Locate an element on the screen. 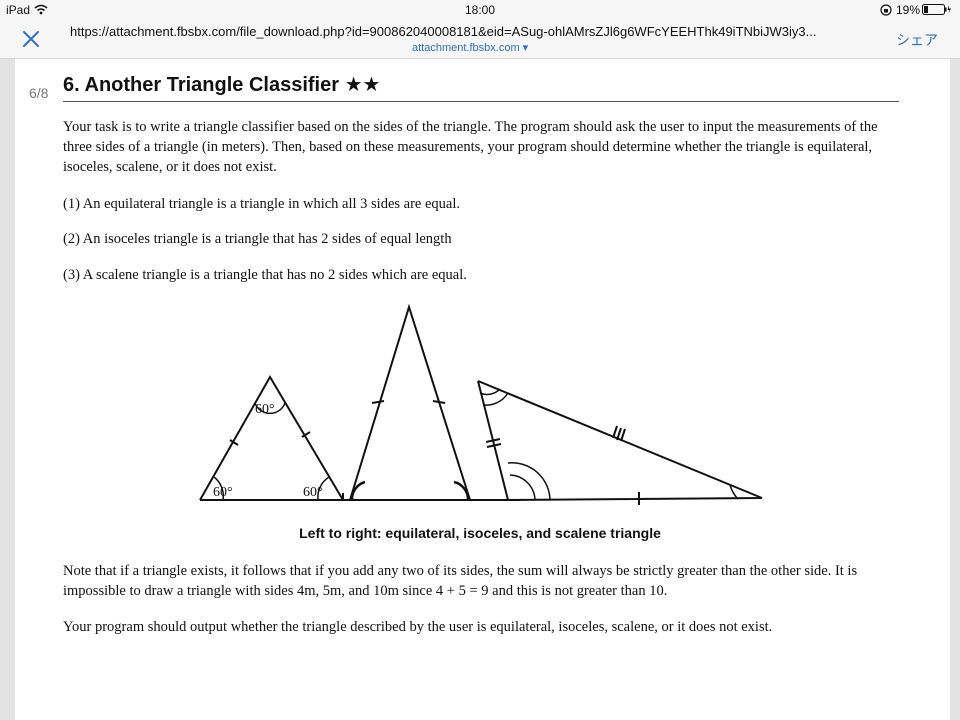 The width and height of the screenshot is (960, 720). close-button is located at coordinates (31, 39).